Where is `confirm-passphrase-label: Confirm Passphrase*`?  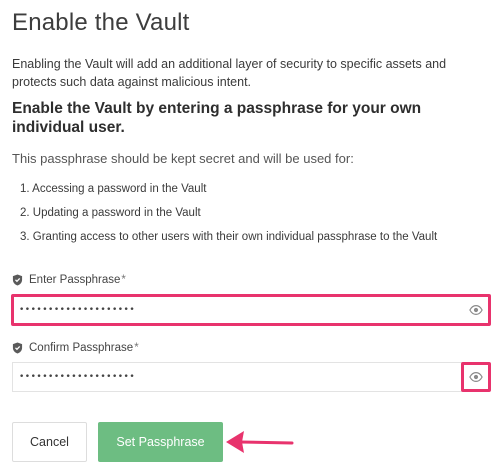 confirm-passphrase-label: Confirm Passphrase* is located at coordinates (75, 348).